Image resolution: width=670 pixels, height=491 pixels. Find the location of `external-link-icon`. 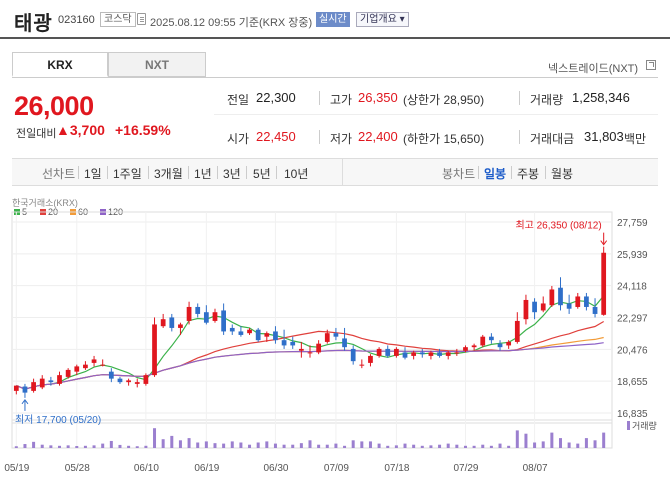

external-link-icon is located at coordinates (651, 65).